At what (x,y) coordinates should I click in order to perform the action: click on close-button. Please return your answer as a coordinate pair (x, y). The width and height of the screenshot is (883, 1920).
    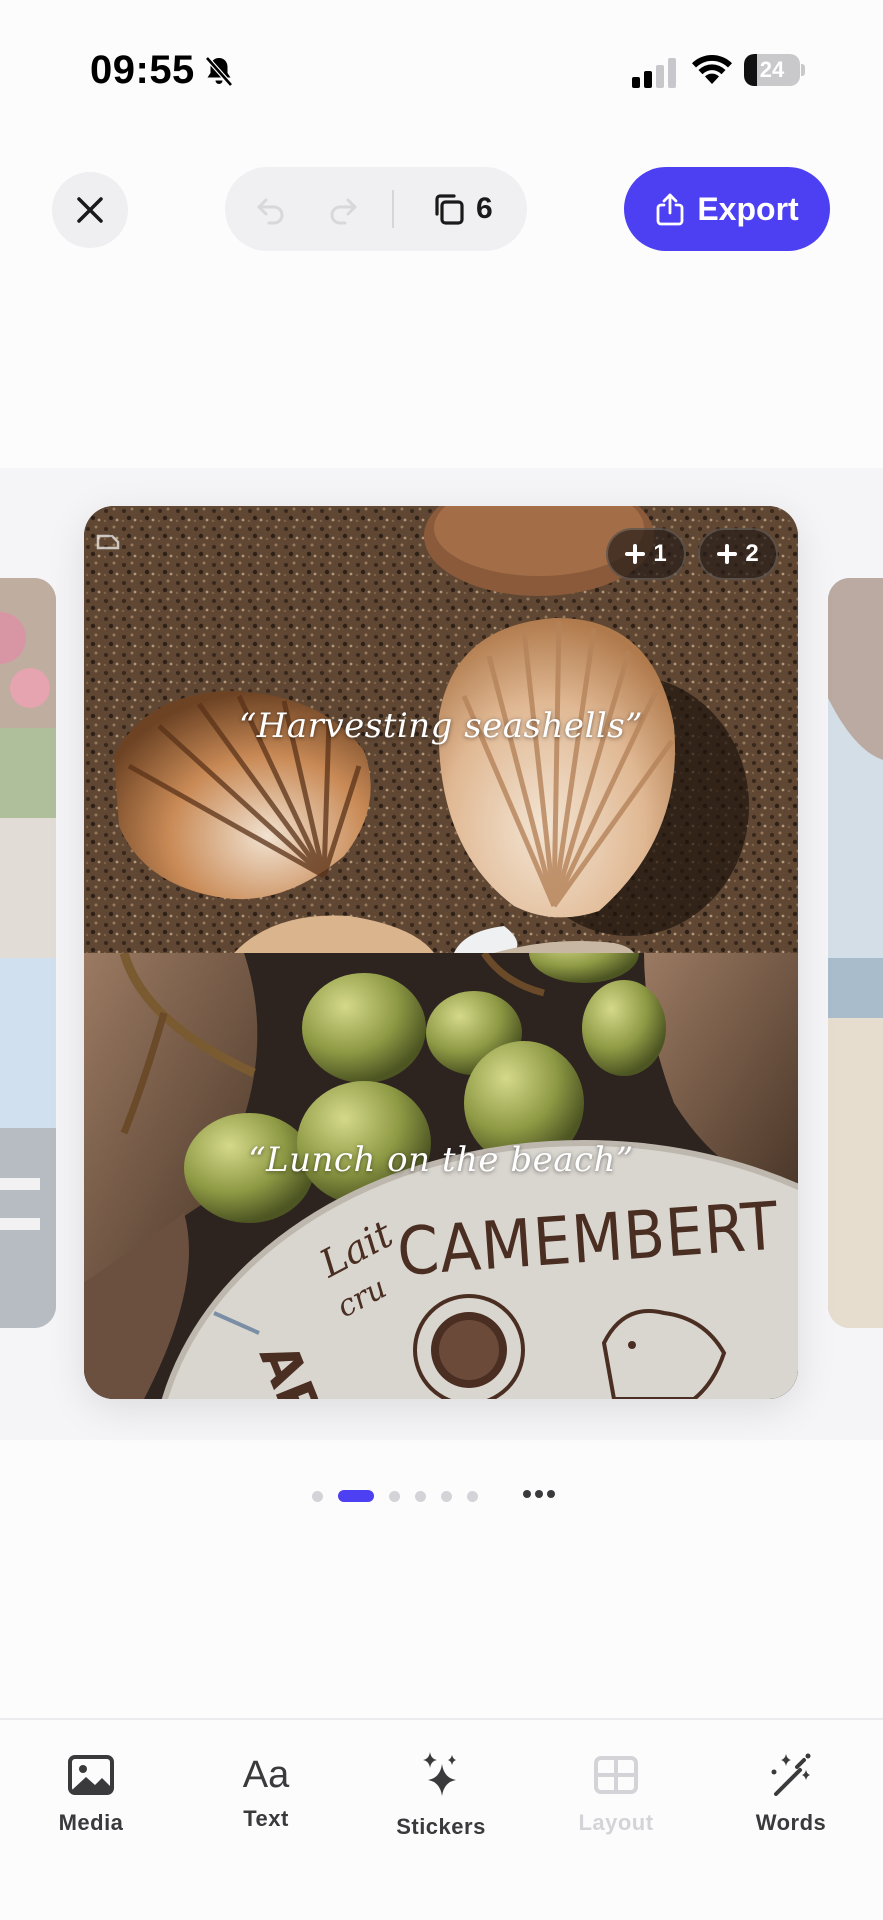
    Looking at the image, I should click on (90, 210).